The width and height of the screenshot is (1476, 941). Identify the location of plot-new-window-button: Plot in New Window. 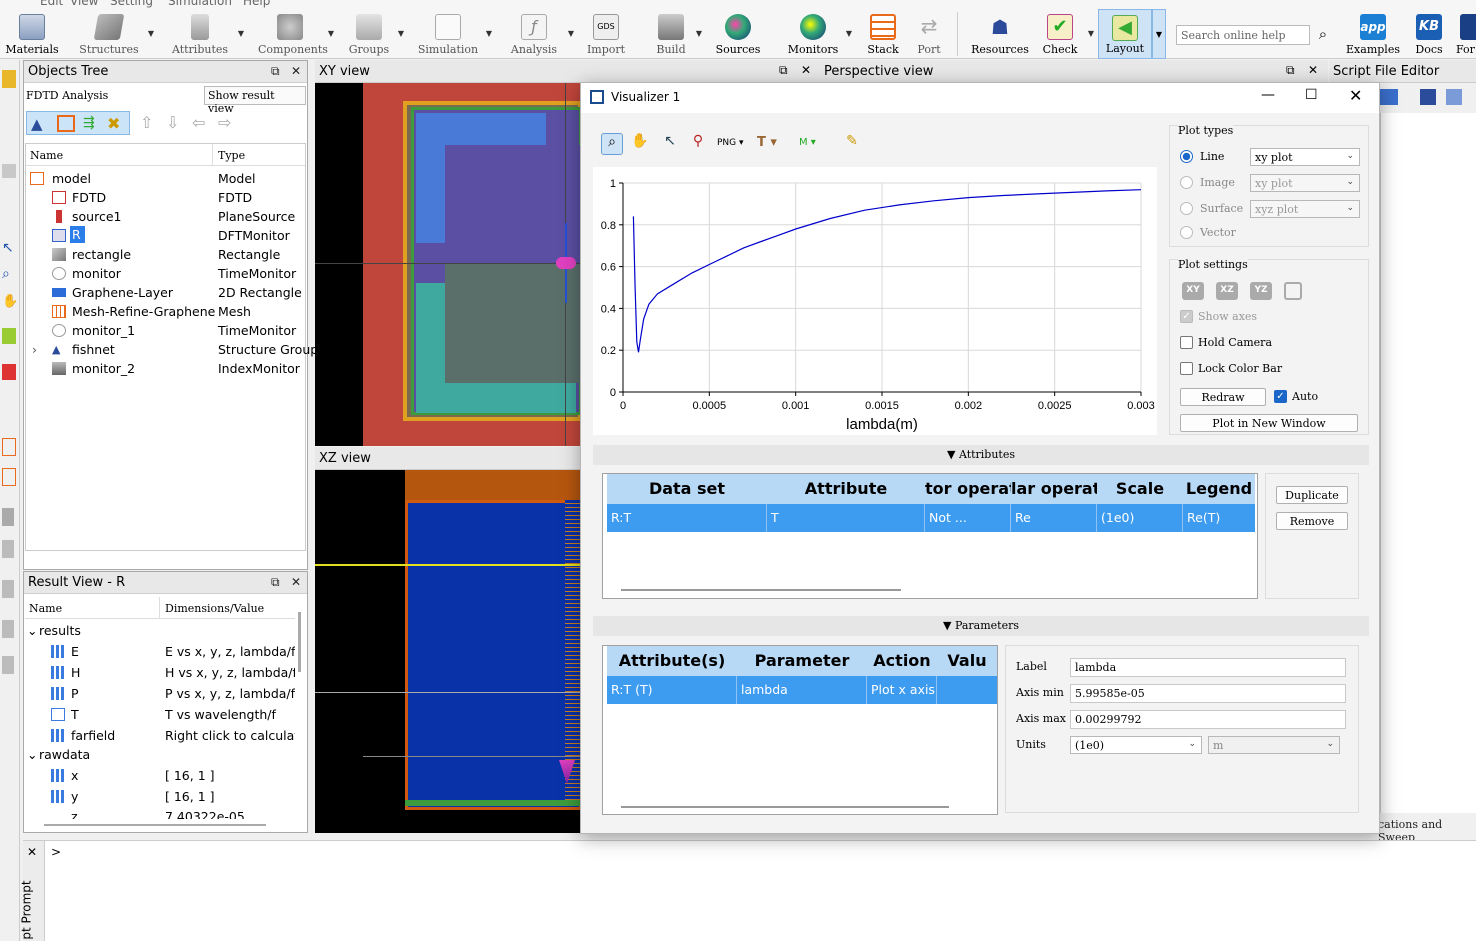
(1269, 423).